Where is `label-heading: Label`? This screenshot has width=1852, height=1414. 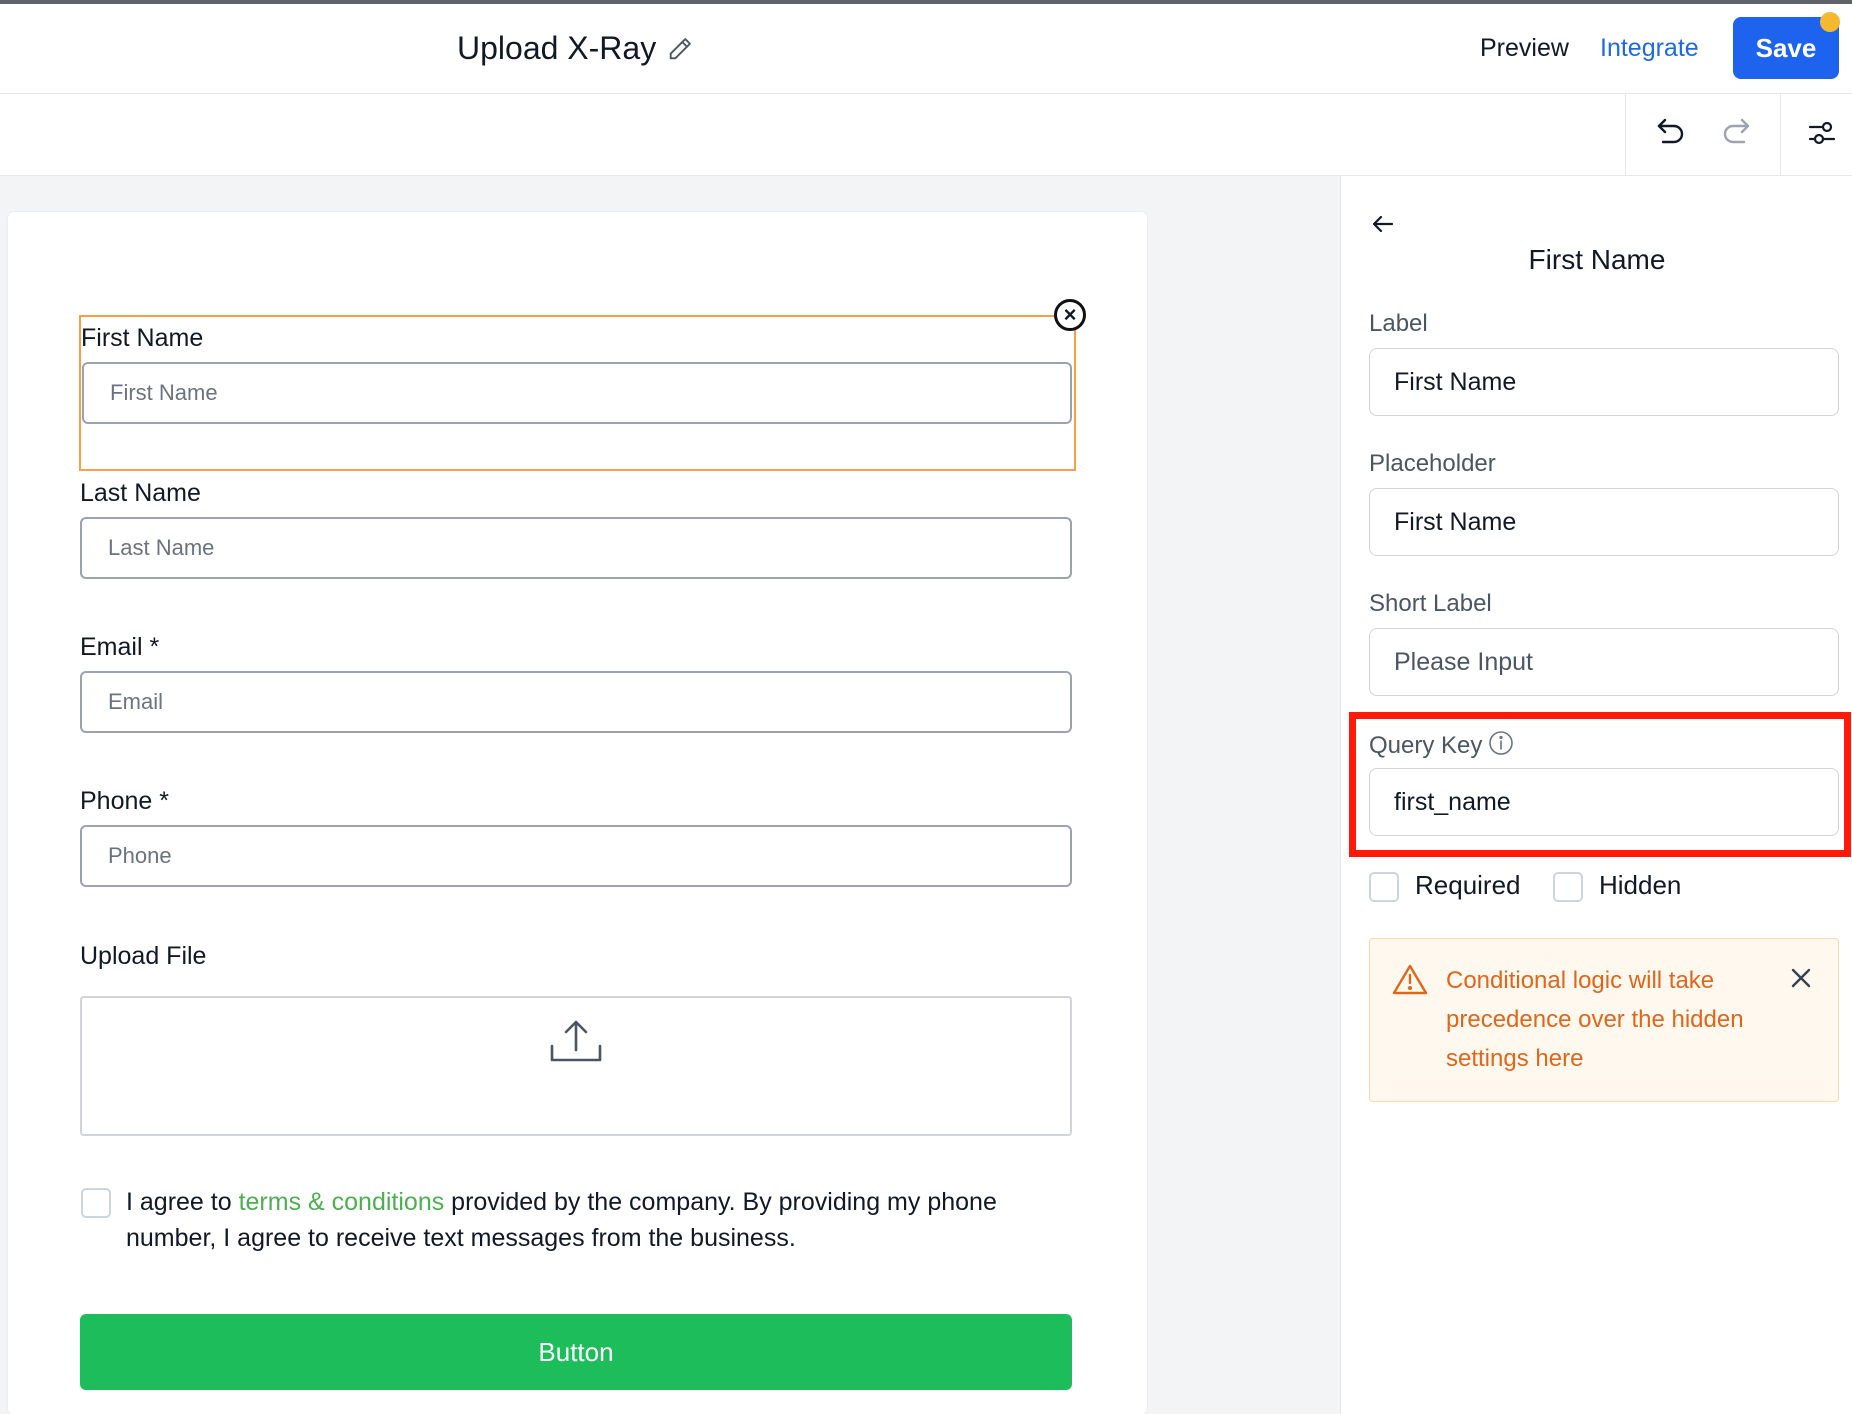
label-heading: Label is located at coordinates (1398, 323).